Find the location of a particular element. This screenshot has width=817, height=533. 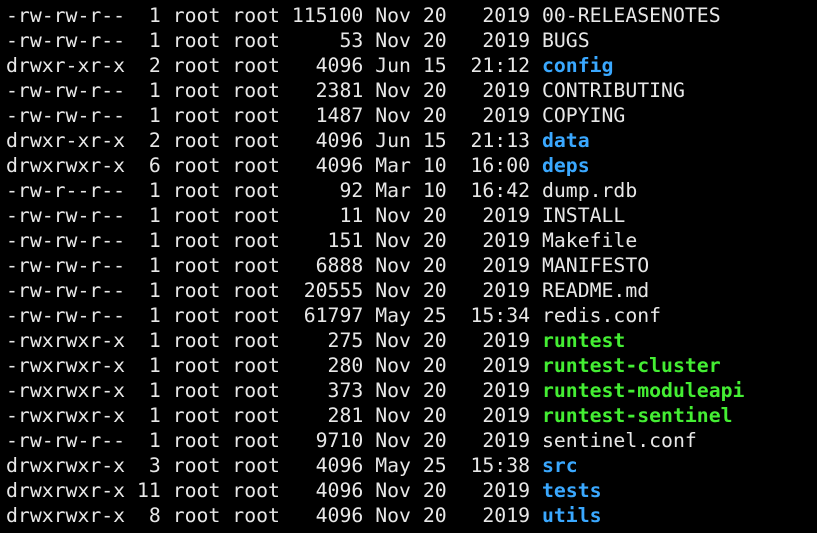

file-name: INSTALL is located at coordinates (583, 215).